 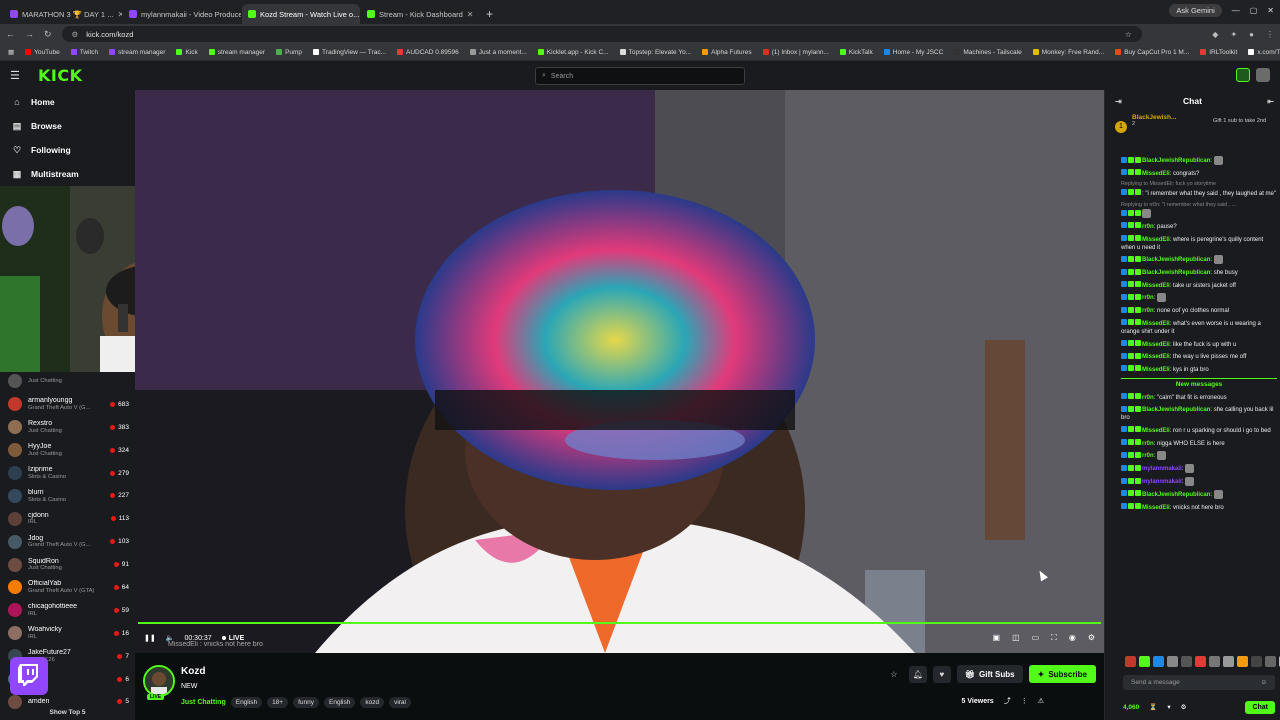 I want to click on bookmark-item: Alpha Futures, so click(x=727, y=52).